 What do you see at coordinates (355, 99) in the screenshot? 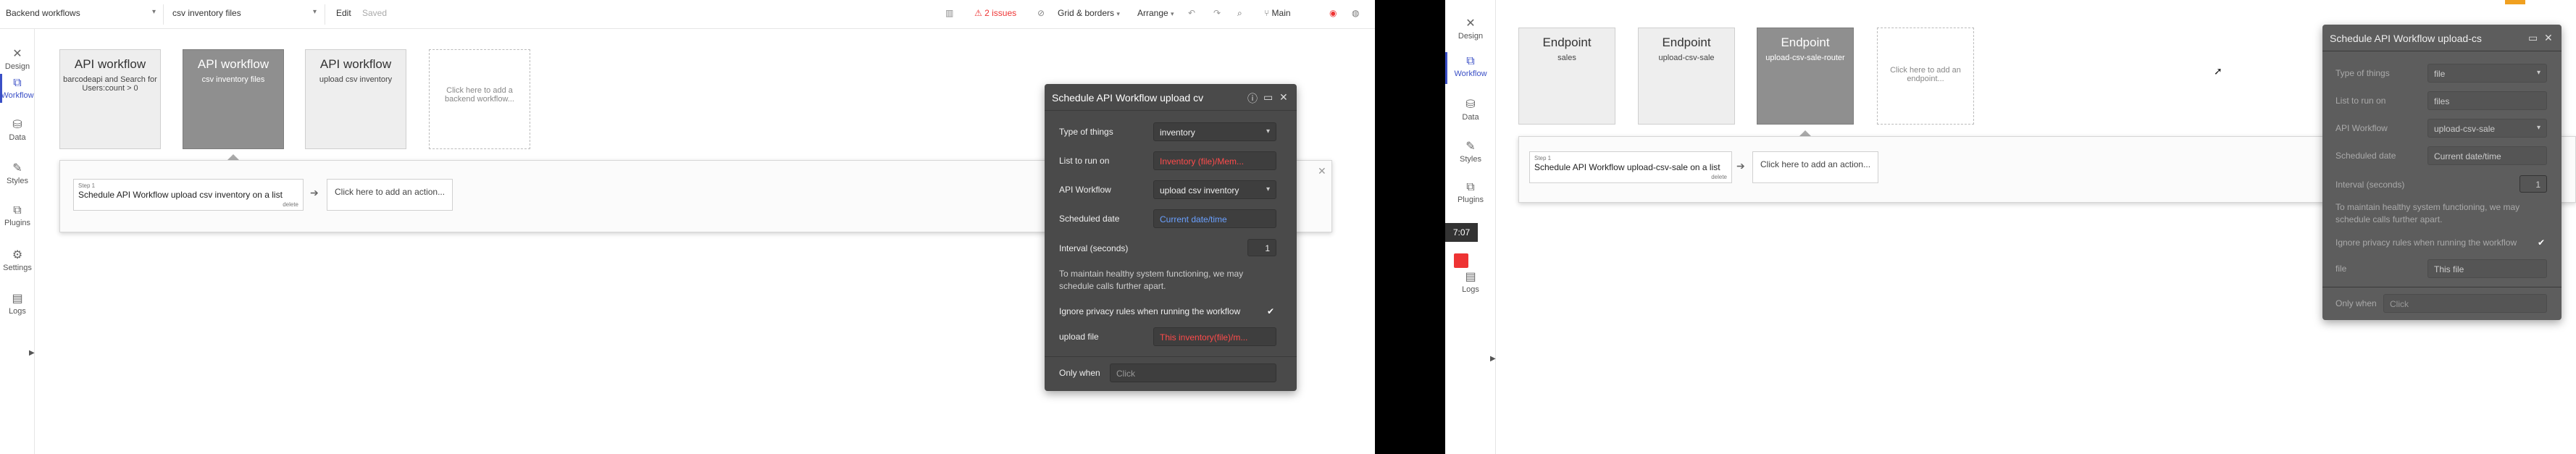
I see `api-workflow-card: API workflow upload csv inventory` at bounding box center [355, 99].